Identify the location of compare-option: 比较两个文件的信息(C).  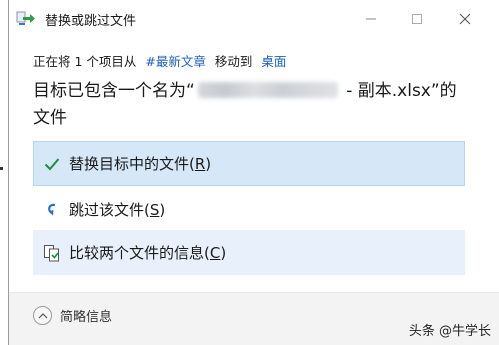
(249, 252).